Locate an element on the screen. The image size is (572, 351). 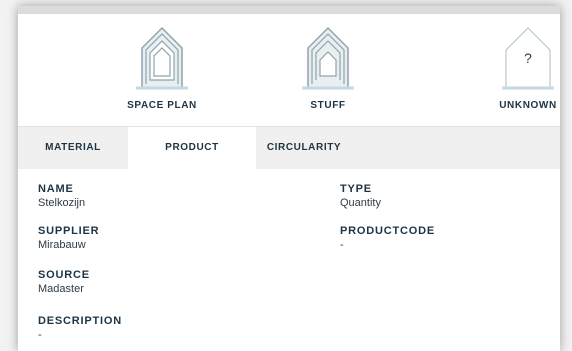
field-productcode-value: - is located at coordinates (342, 245).